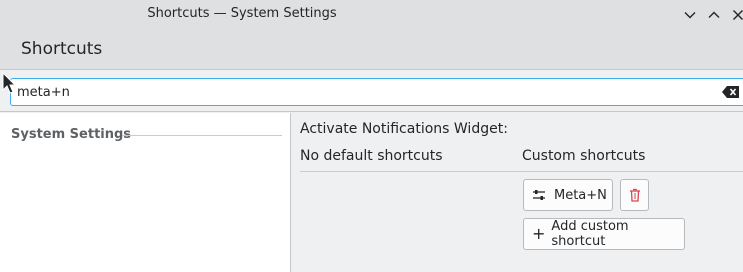 Image resolution: width=743 pixels, height=272 pixels. I want to click on configure-icon, so click(539, 195).